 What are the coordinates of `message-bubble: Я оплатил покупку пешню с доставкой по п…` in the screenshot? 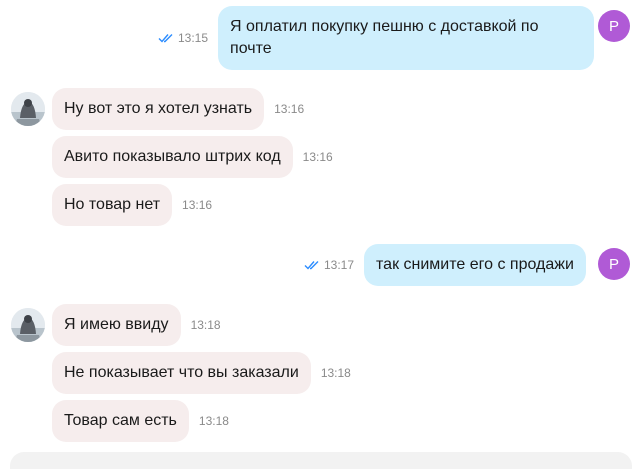 It's located at (406, 38).